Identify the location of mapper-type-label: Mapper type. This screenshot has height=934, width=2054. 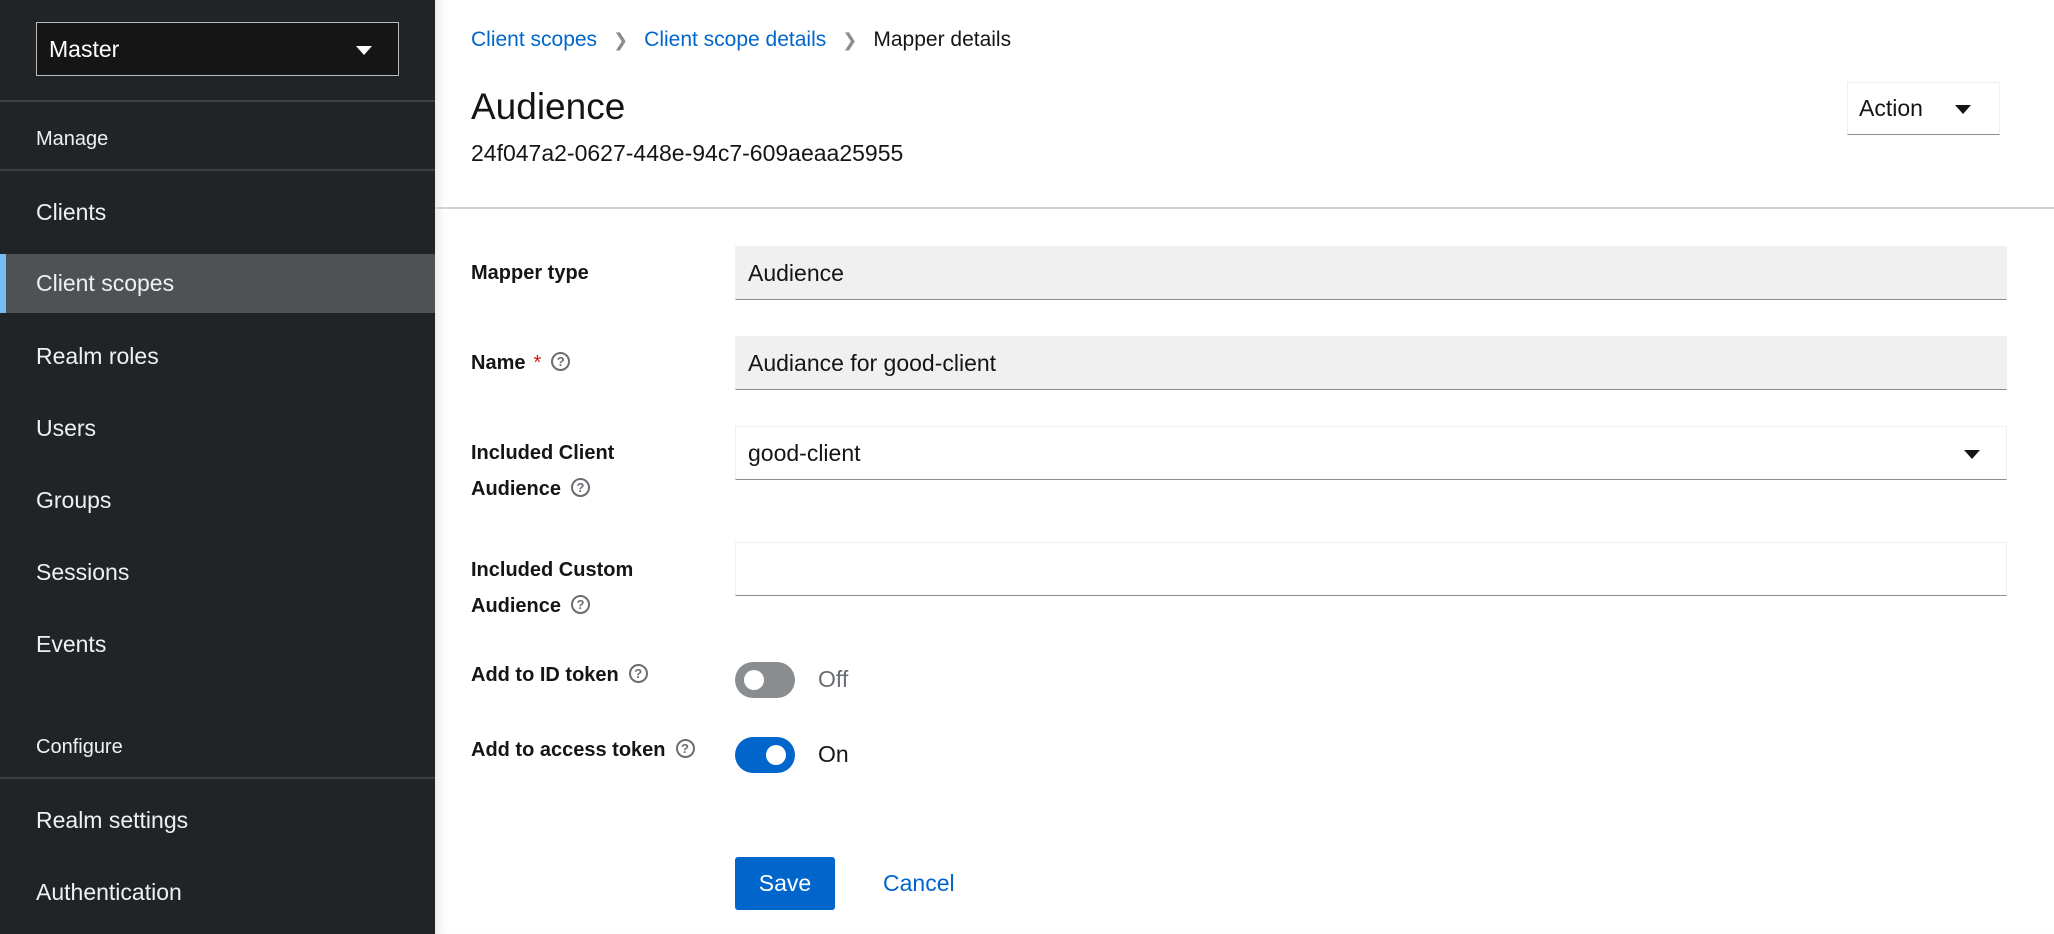
(530, 273).